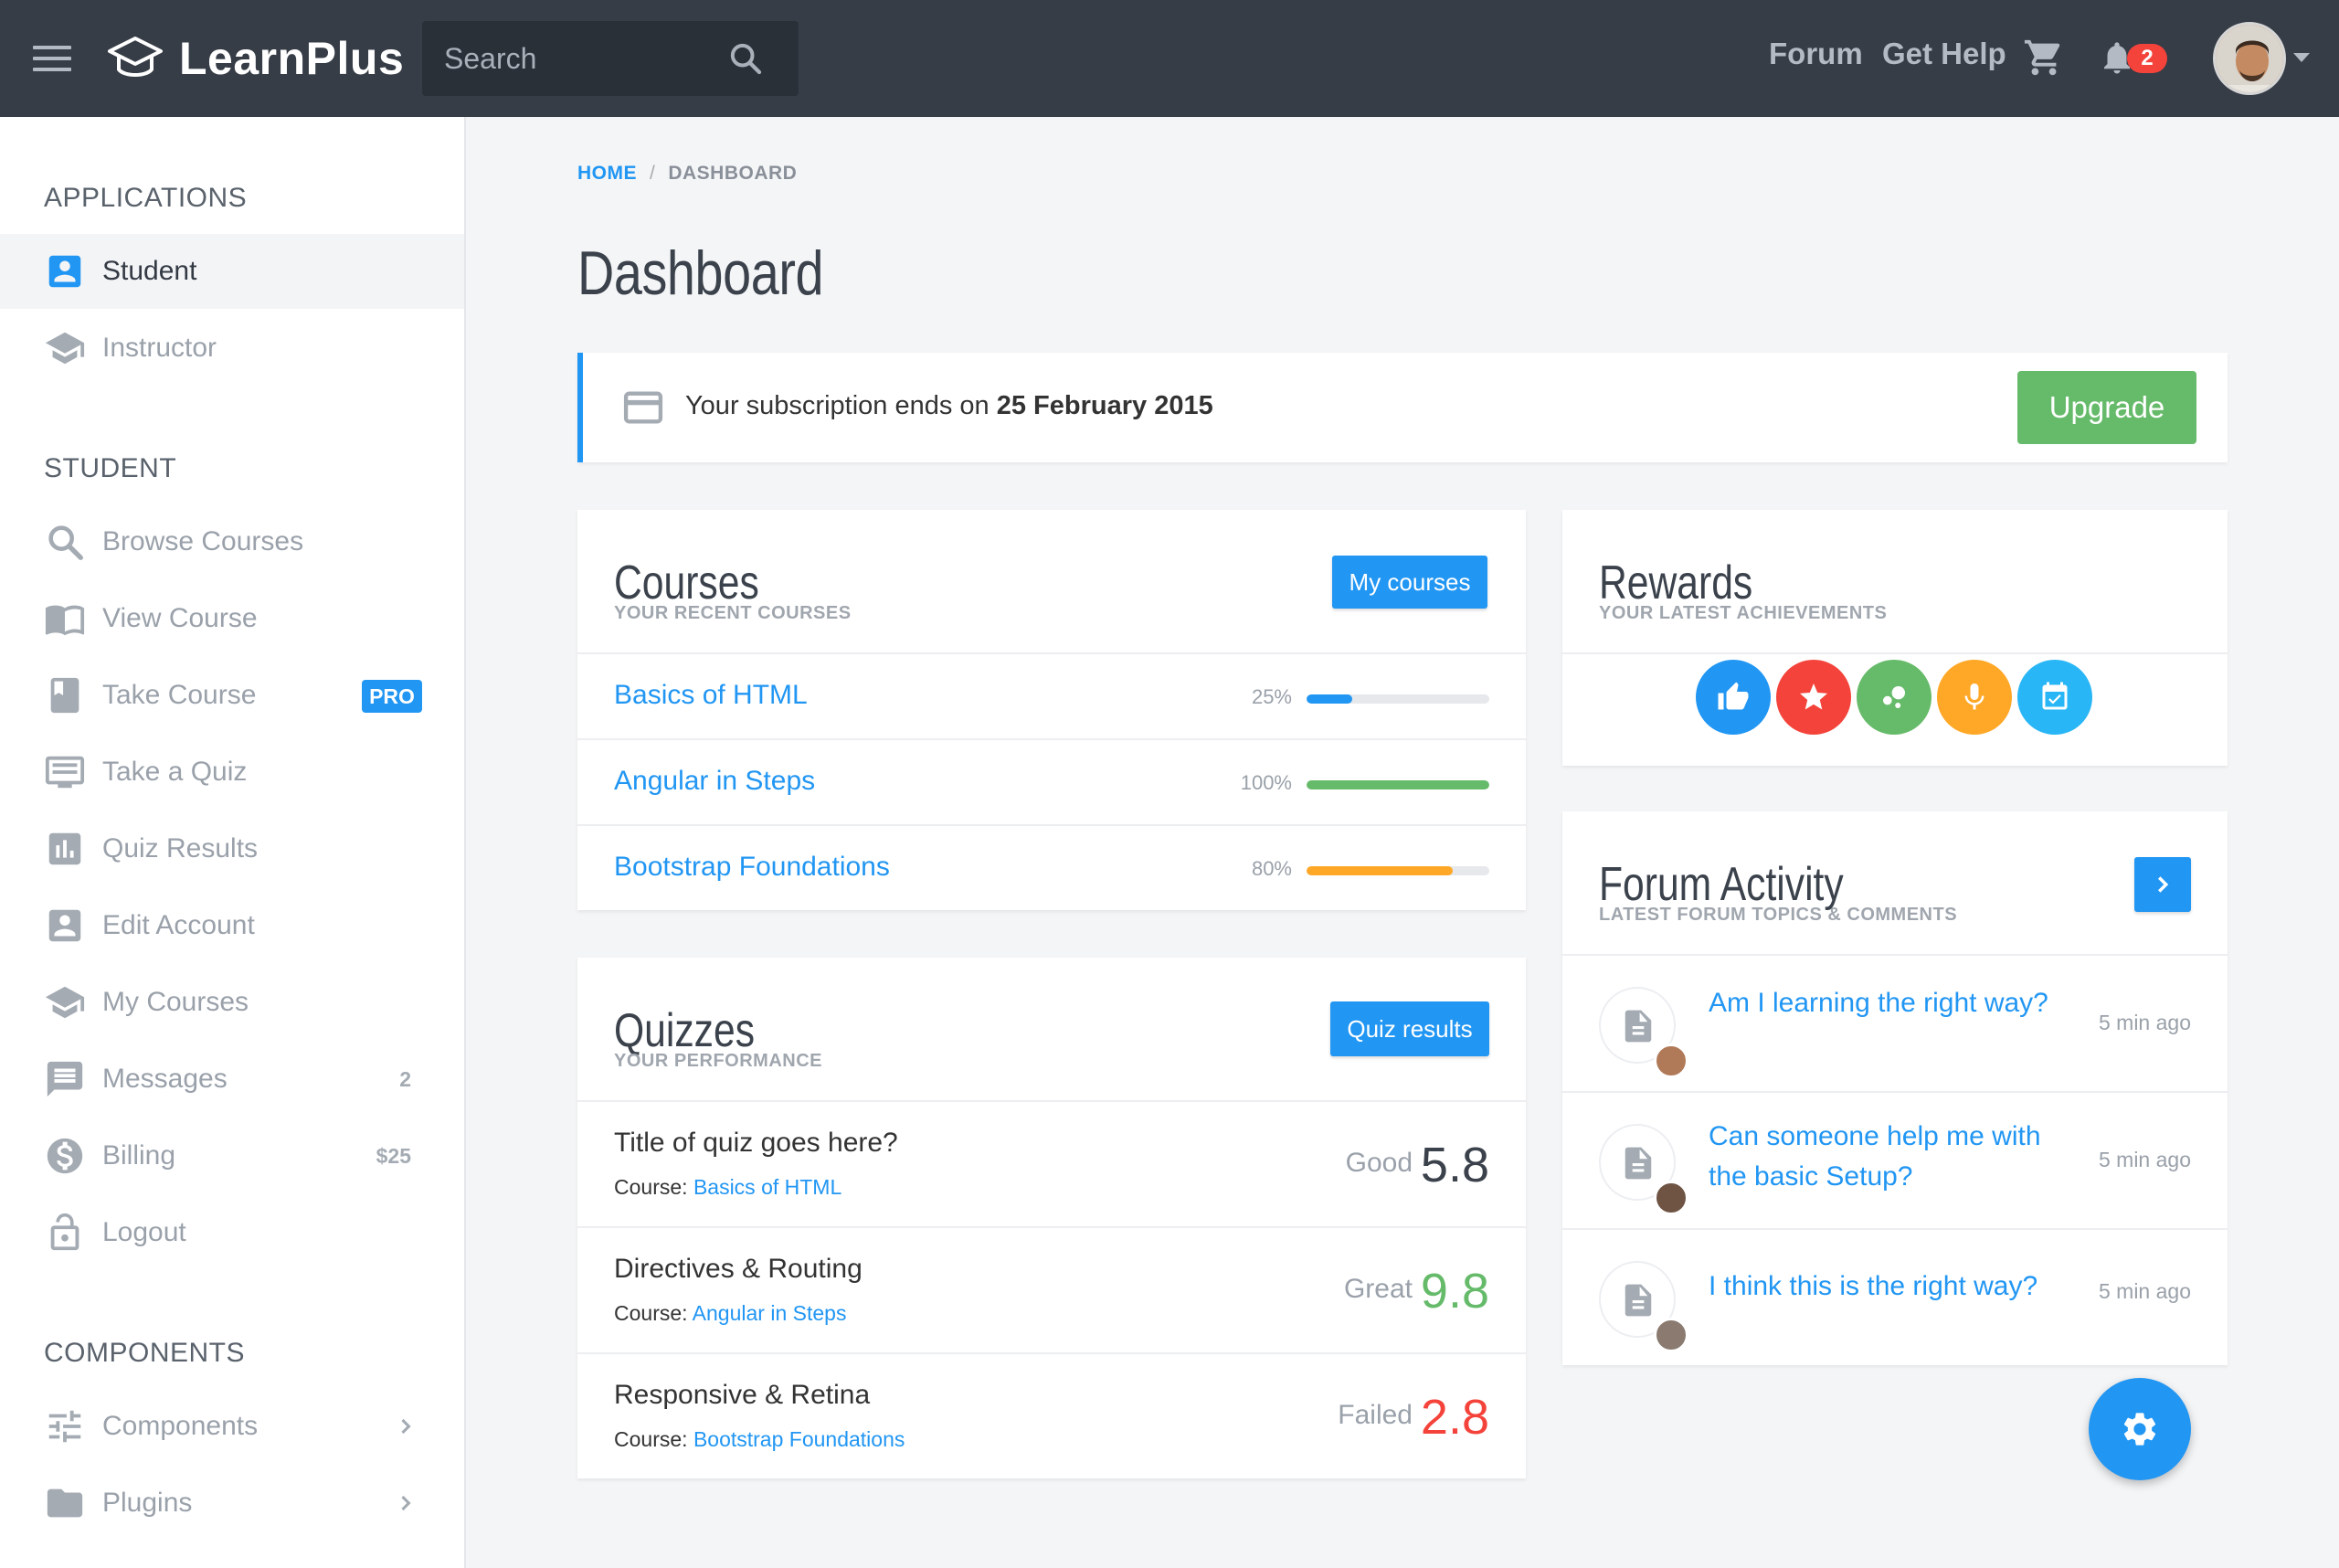 The height and width of the screenshot is (1568, 2339). What do you see at coordinates (752, 868) in the screenshot?
I see `course-link: Bootstrap Foundations` at bounding box center [752, 868].